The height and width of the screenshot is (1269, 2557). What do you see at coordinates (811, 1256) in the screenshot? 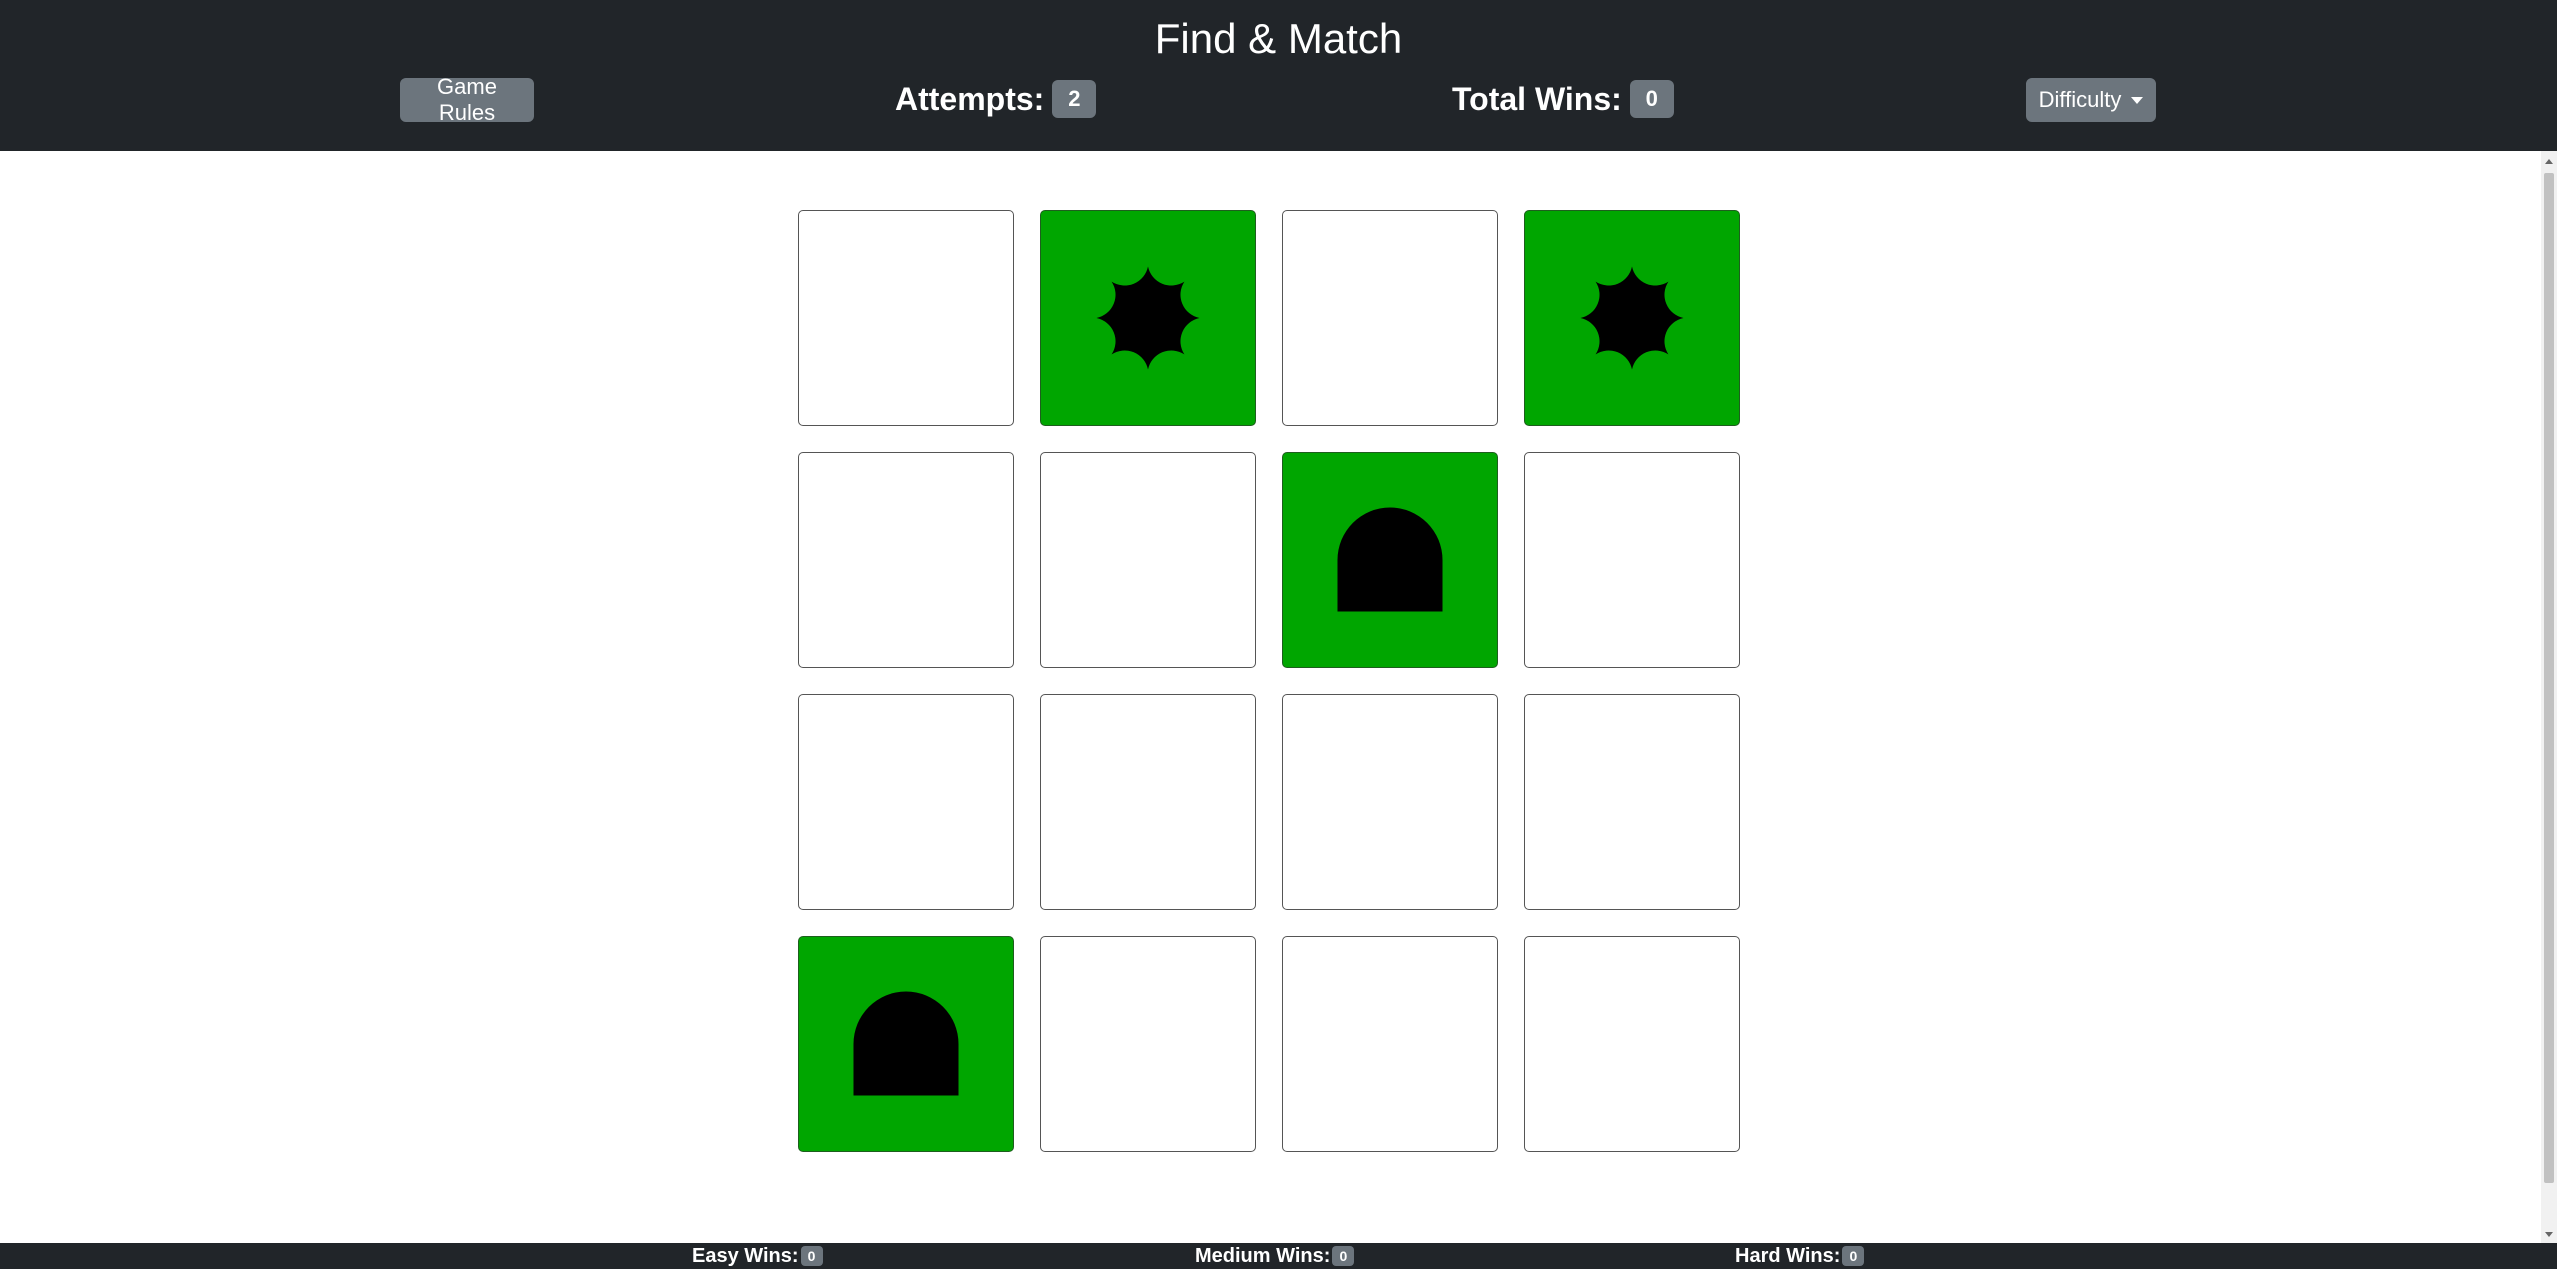
I see `easy-wins-badge: 0` at bounding box center [811, 1256].